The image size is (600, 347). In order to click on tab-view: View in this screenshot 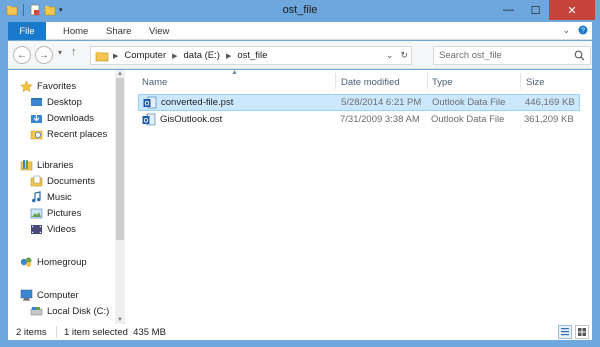, I will do `click(159, 31)`.